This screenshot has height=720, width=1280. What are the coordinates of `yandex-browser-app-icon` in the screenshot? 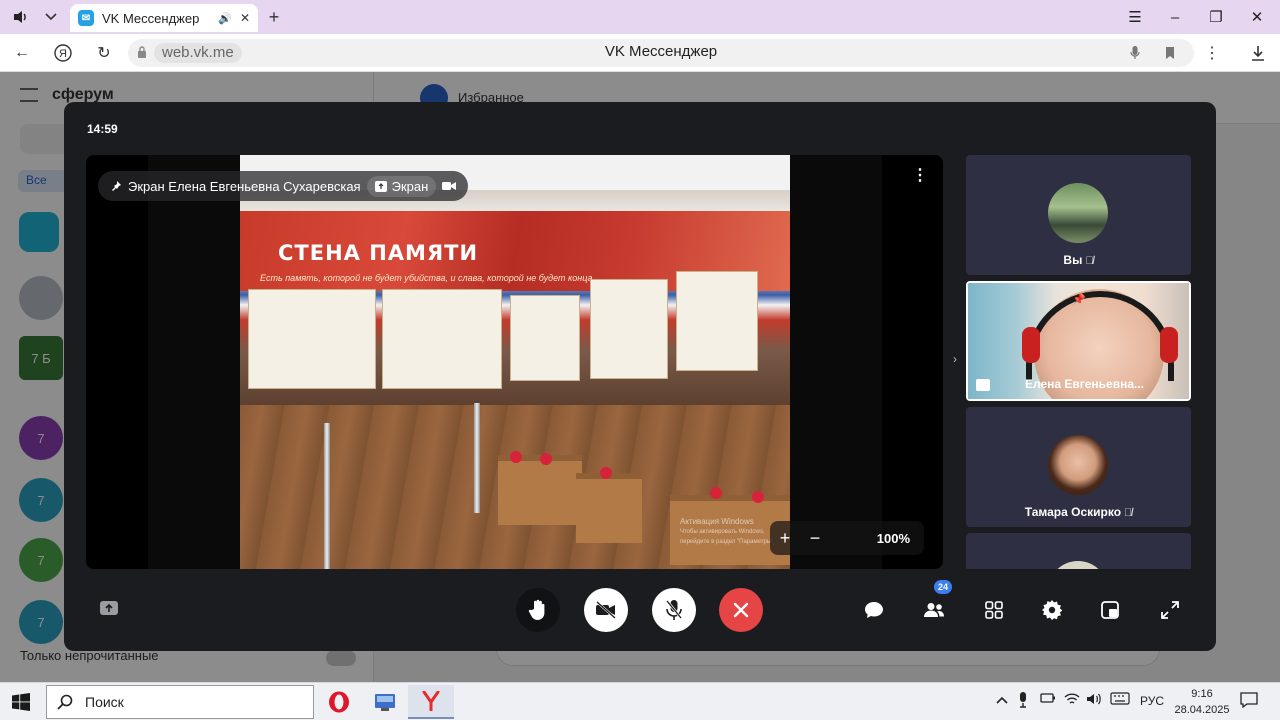 It's located at (431, 702).